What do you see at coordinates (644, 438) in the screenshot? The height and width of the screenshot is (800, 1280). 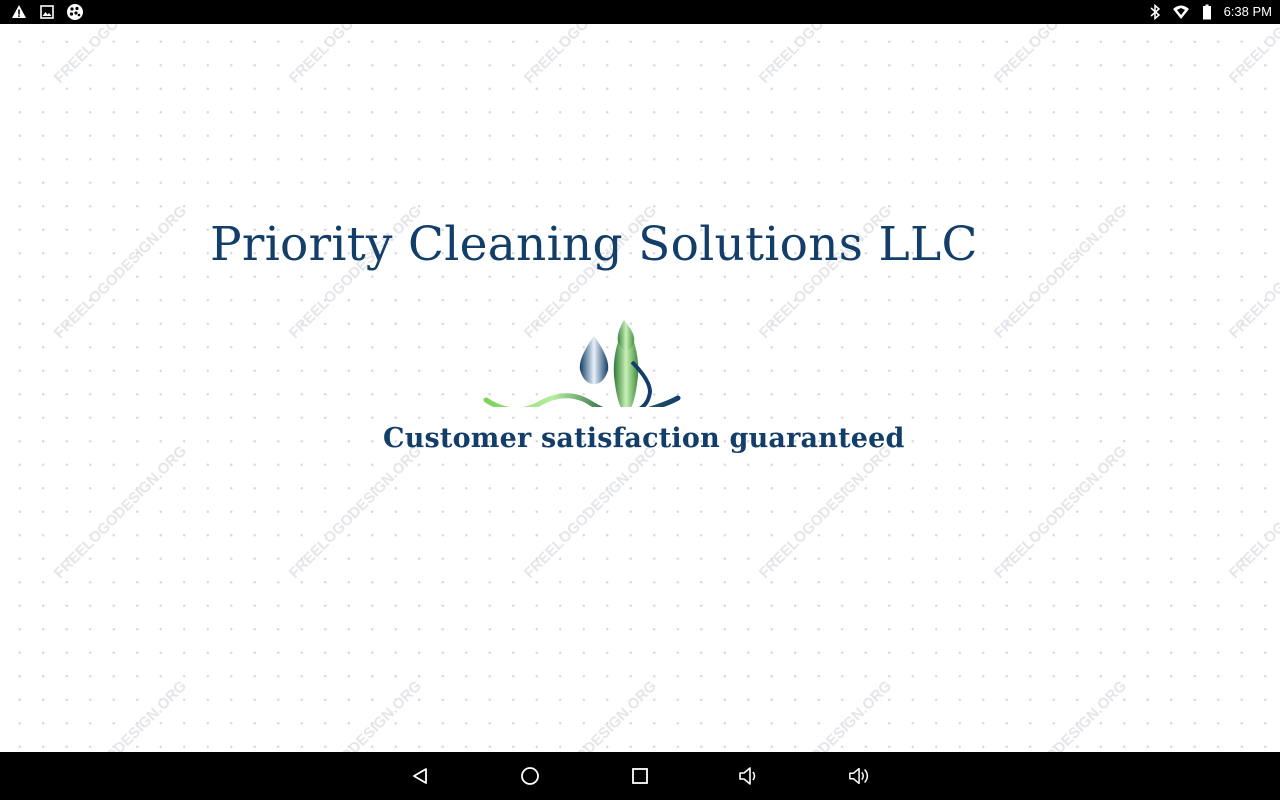 I see `tagline: Customer satisfaction guaranteed` at bounding box center [644, 438].